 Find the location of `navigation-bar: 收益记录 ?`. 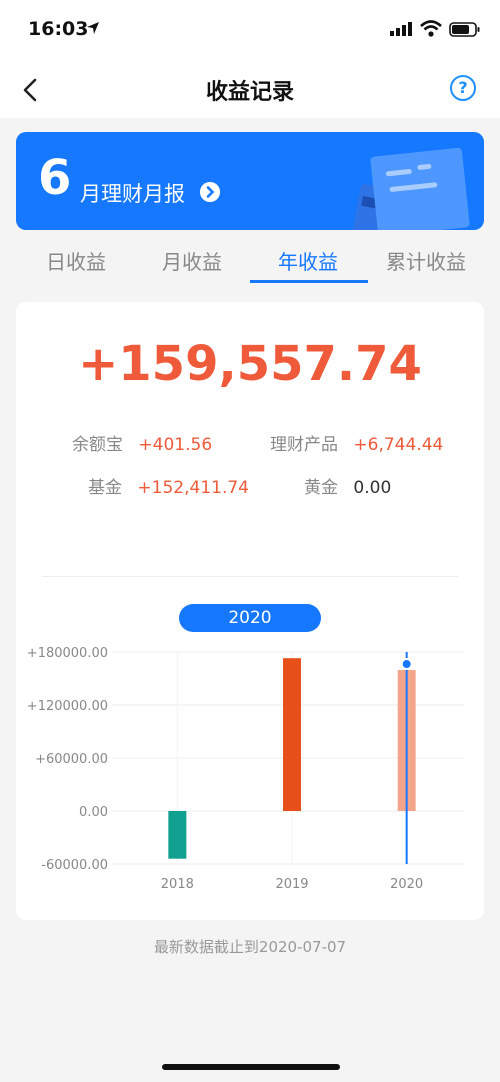

navigation-bar: 收益记录 ? is located at coordinates (250, 90).